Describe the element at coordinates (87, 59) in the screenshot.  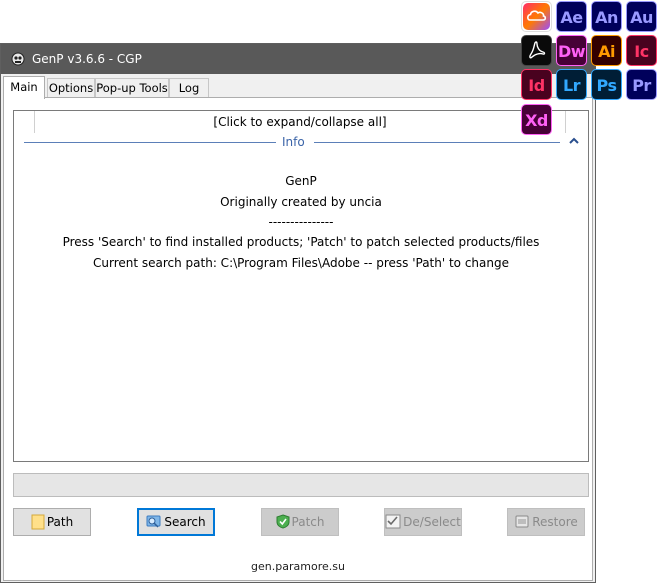
I see `window-title: GenP v3.6.6 - CGP` at that location.